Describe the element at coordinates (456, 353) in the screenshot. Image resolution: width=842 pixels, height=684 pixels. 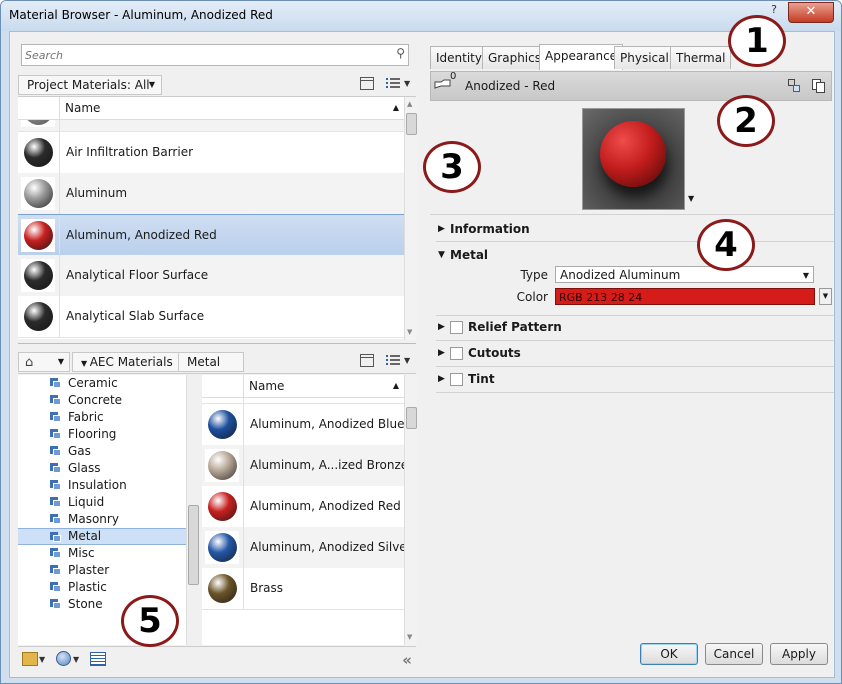
I see `cutouts-checkbox` at that location.